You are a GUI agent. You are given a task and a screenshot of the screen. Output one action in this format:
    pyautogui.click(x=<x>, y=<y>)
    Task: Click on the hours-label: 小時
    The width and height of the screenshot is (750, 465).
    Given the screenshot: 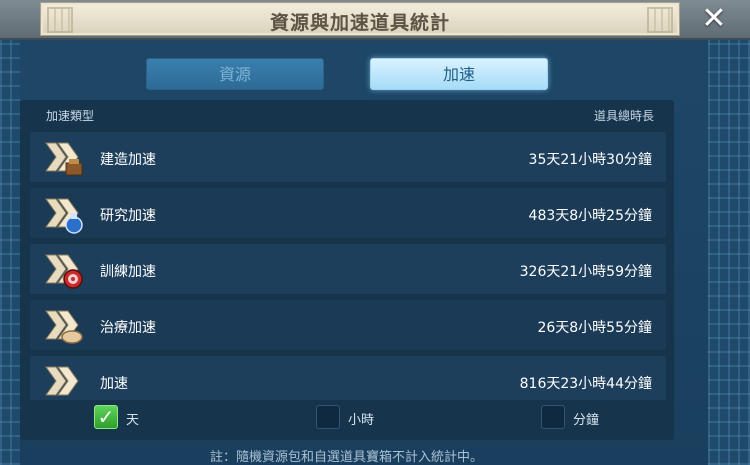 What is the action you would take?
    pyautogui.click(x=361, y=420)
    